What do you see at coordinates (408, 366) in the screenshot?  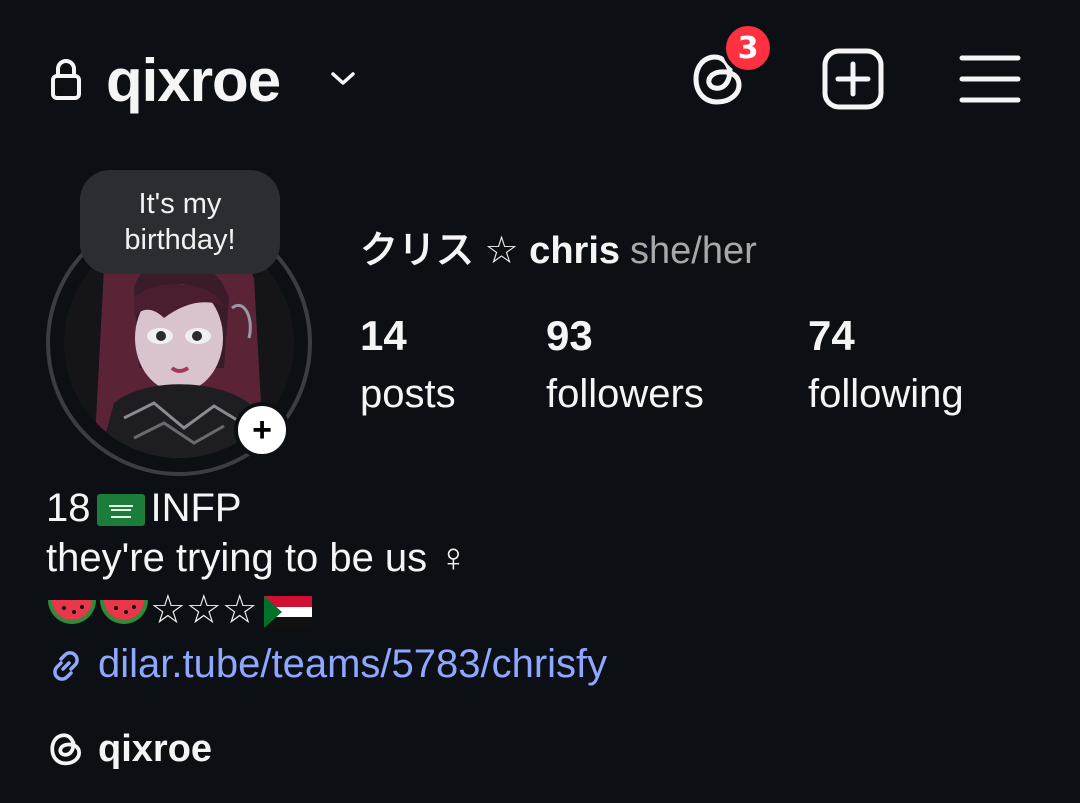 I see `stat-posts: 14 posts` at bounding box center [408, 366].